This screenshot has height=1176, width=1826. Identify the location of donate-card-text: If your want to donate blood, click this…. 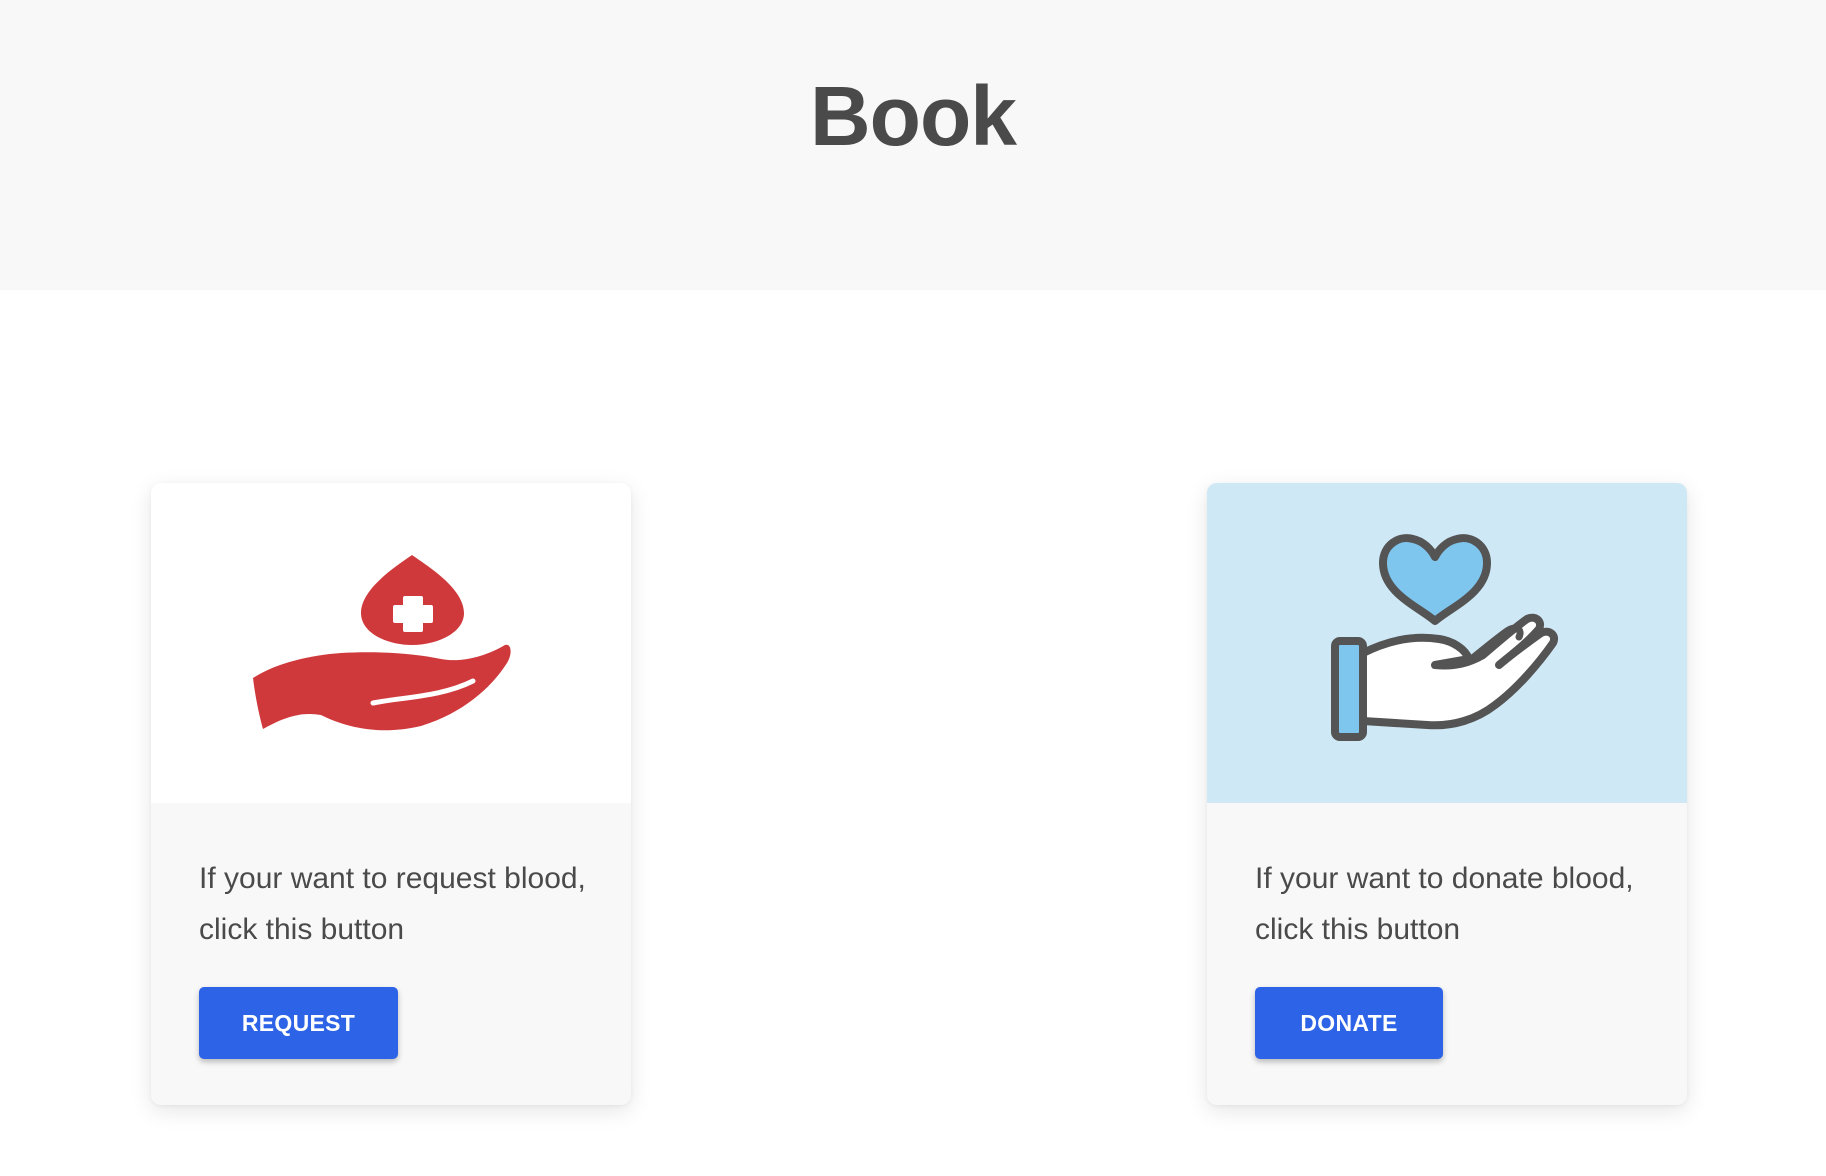
(1444, 904).